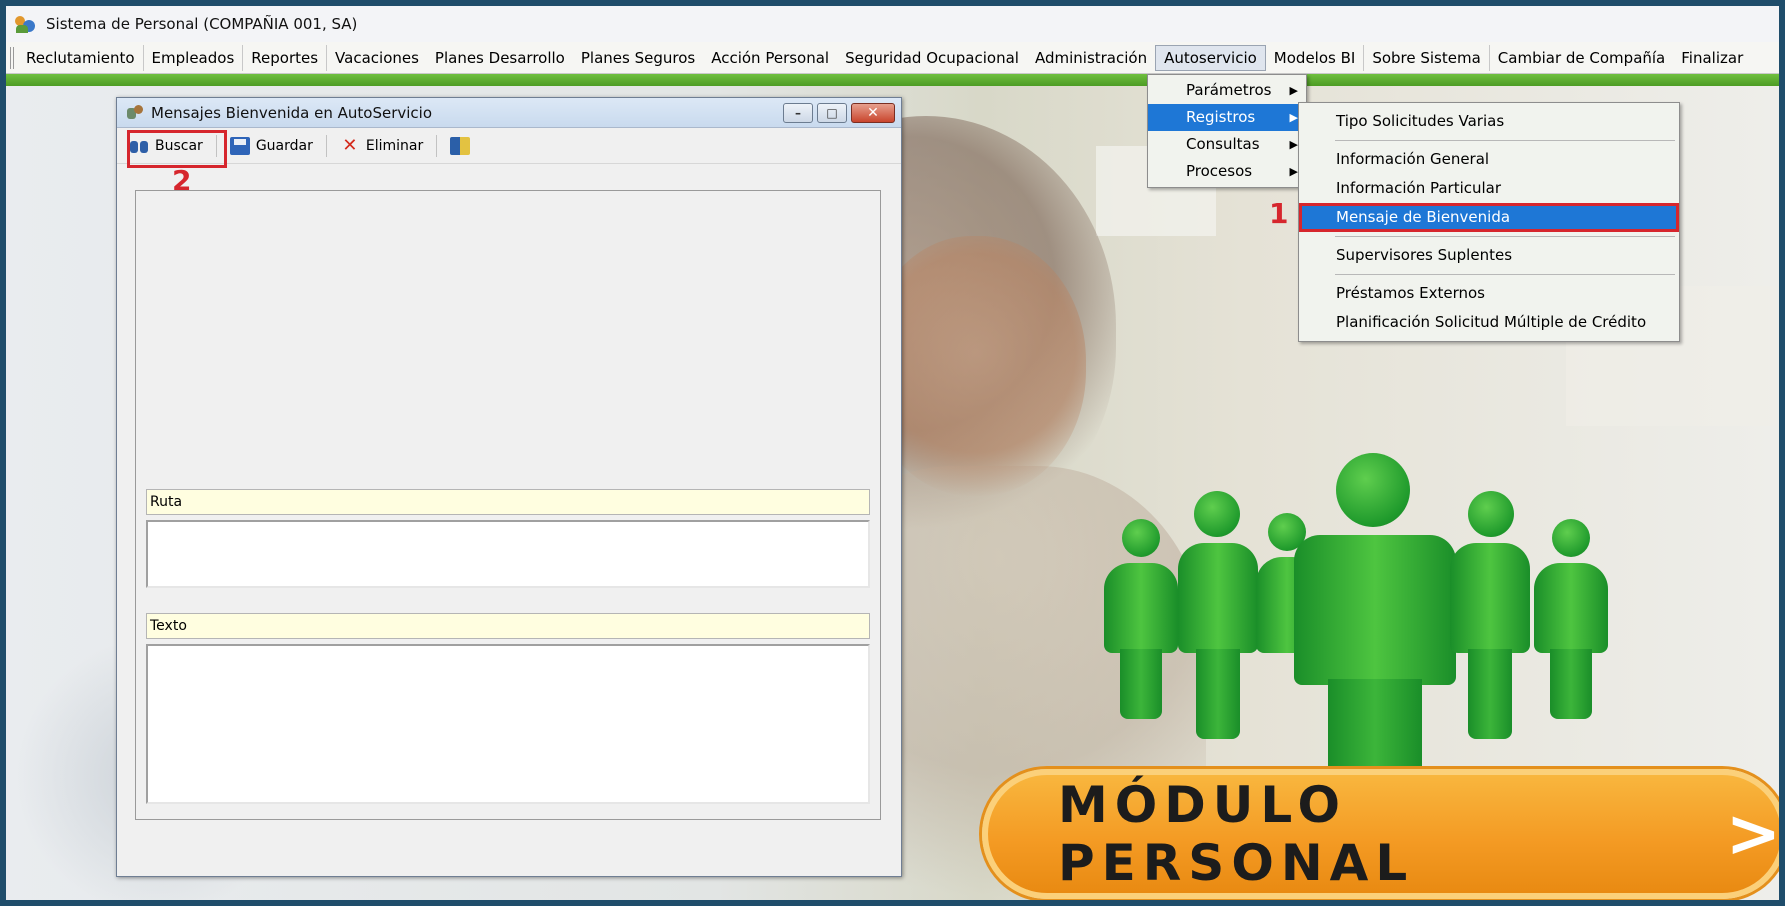 The height and width of the screenshot is (906, 1785). I want to click on eliminar-label: Eliminar, so click(394, 145).